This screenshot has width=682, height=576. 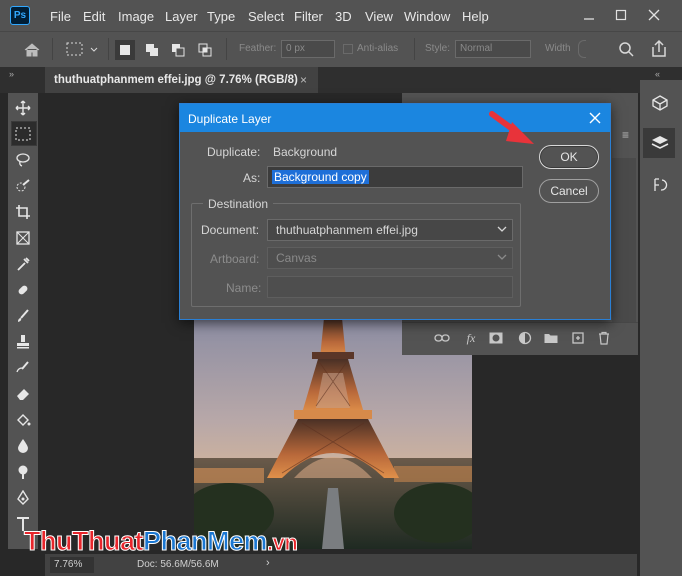 What do you see at coordinates (659, 49) in the screenshot?
I see `share-icon` at bounding box center [659, 49].